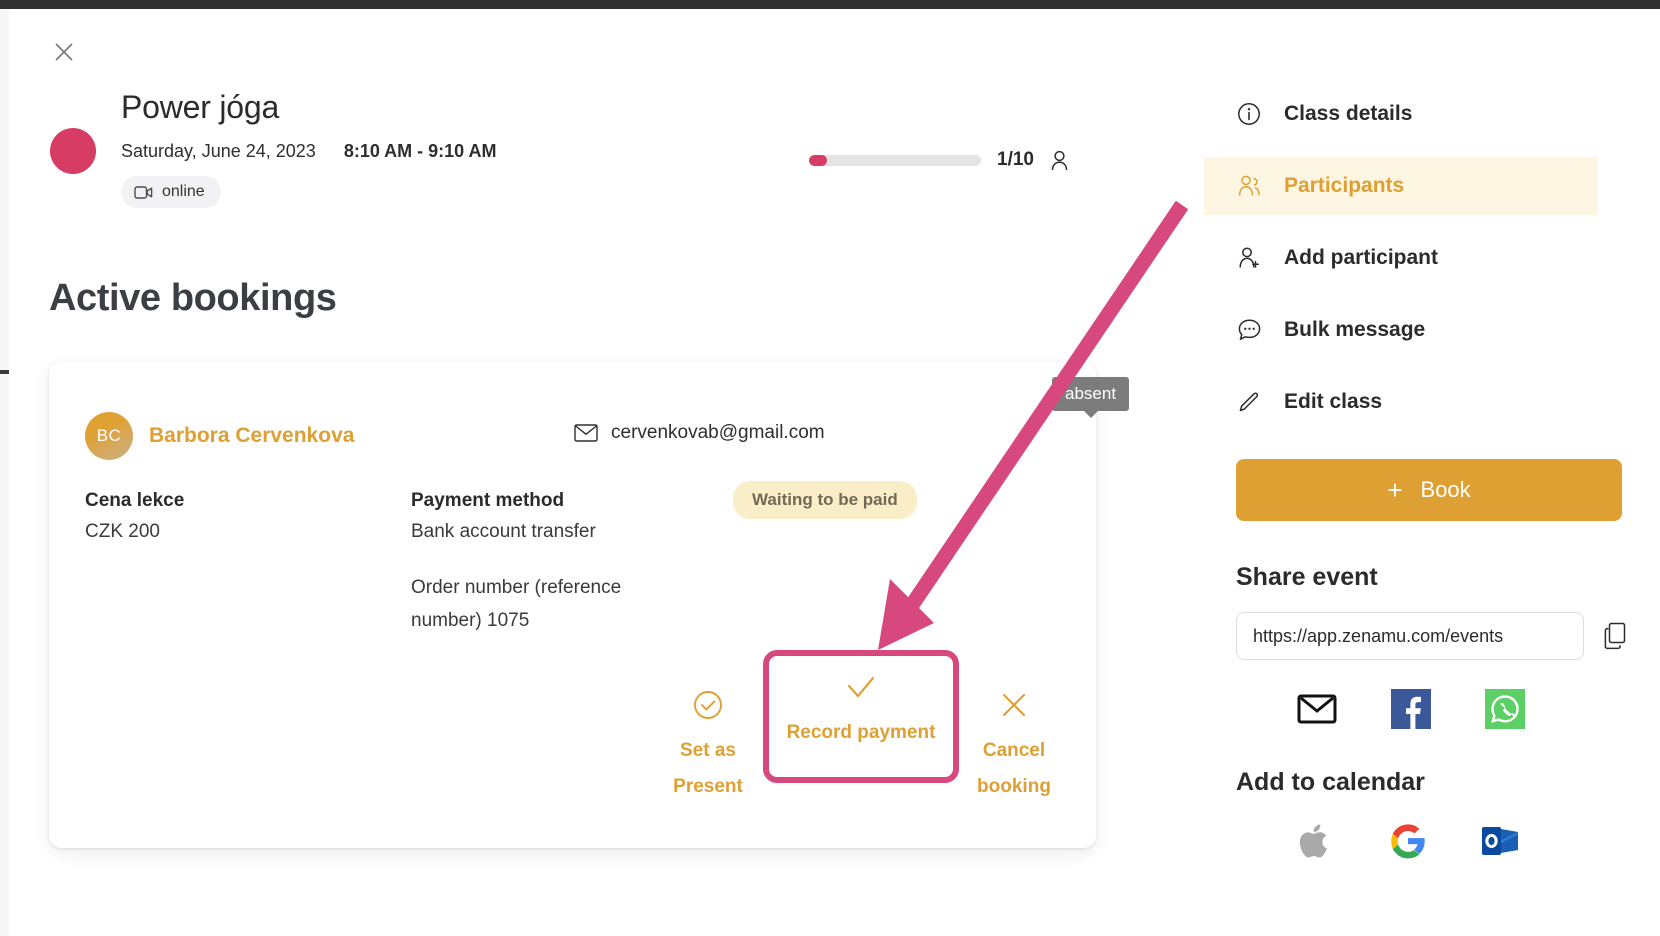  What do you see at coordinates (122, 531) in the screenshot?
I see `price-value: CZK 200` at bounding box center [122, 531].